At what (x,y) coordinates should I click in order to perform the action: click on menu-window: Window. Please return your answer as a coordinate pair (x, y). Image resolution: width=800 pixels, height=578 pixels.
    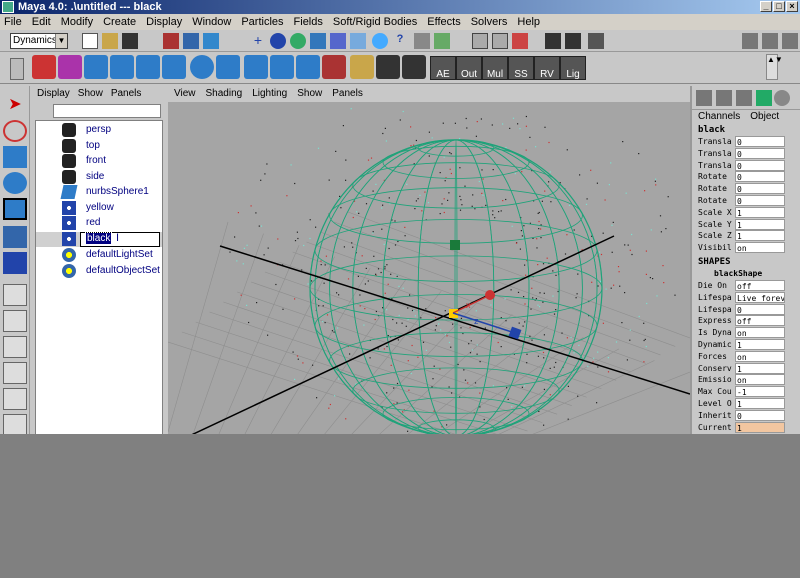
    Looking at the image, I should click on (211, 22).